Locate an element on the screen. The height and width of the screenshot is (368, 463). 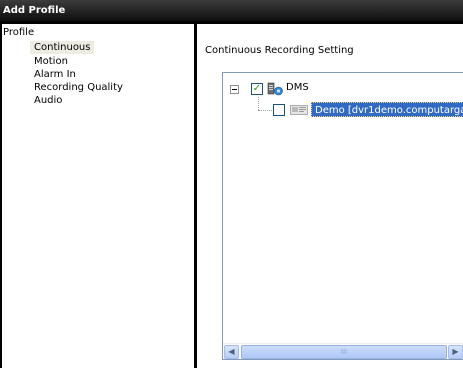
arrow-right-icon: ▶ is located at coordinates (455, 351).